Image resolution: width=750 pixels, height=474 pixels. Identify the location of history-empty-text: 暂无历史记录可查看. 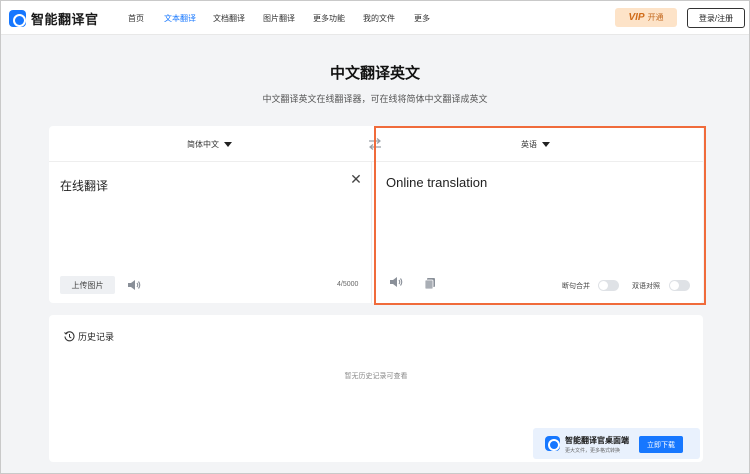
(376, 376).